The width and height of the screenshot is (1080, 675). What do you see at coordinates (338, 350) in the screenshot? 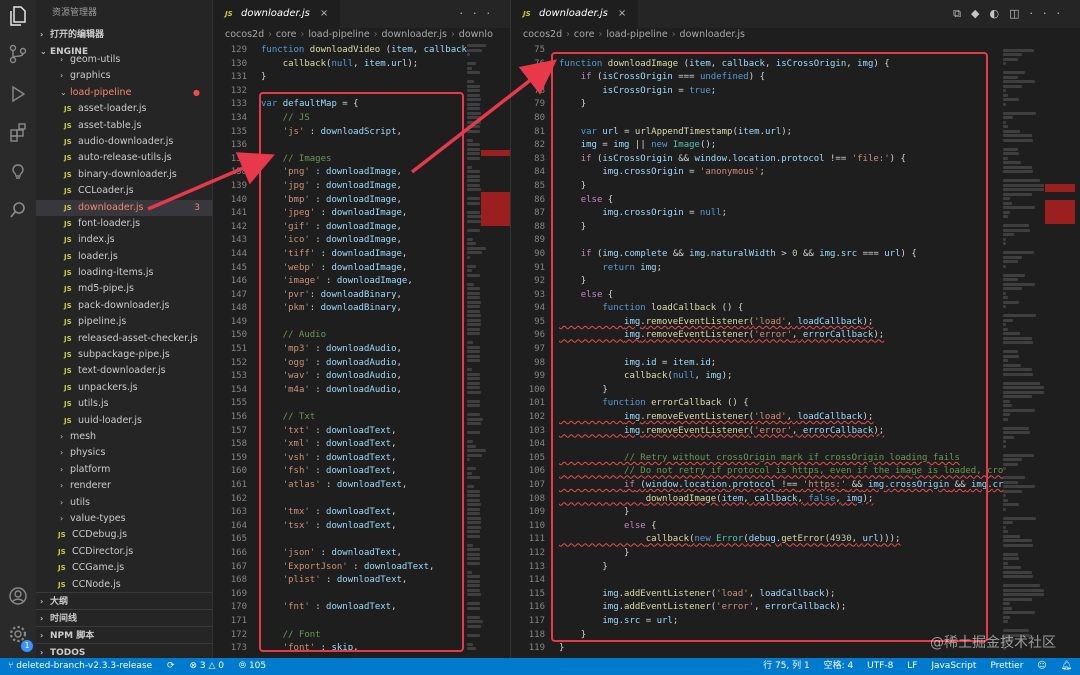
I see `code-line: 151 'mp3' : downloadAudio,` at bounding box center [338, 350].